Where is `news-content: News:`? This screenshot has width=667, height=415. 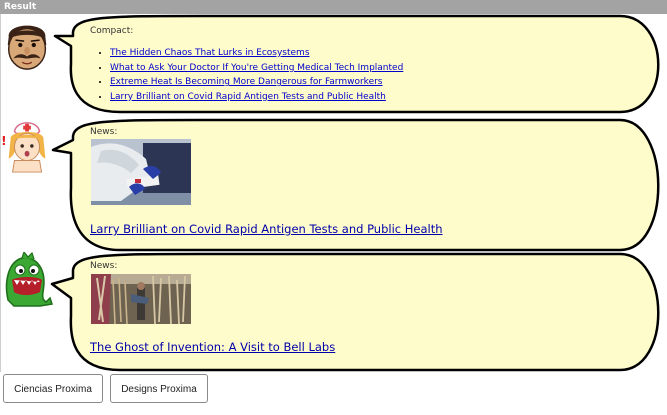
news-content: News: is located at coordinates (103, 267).